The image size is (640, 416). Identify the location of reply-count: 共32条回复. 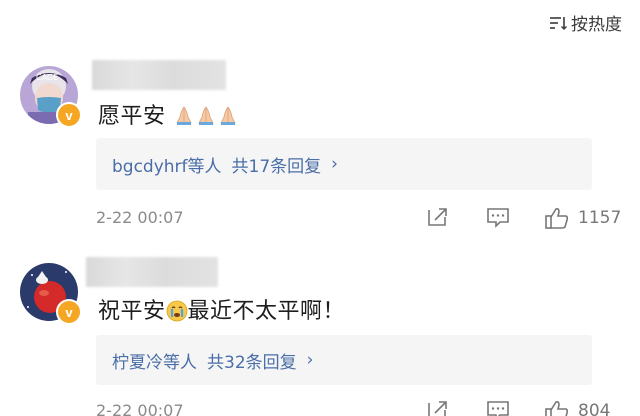
(252, 362).